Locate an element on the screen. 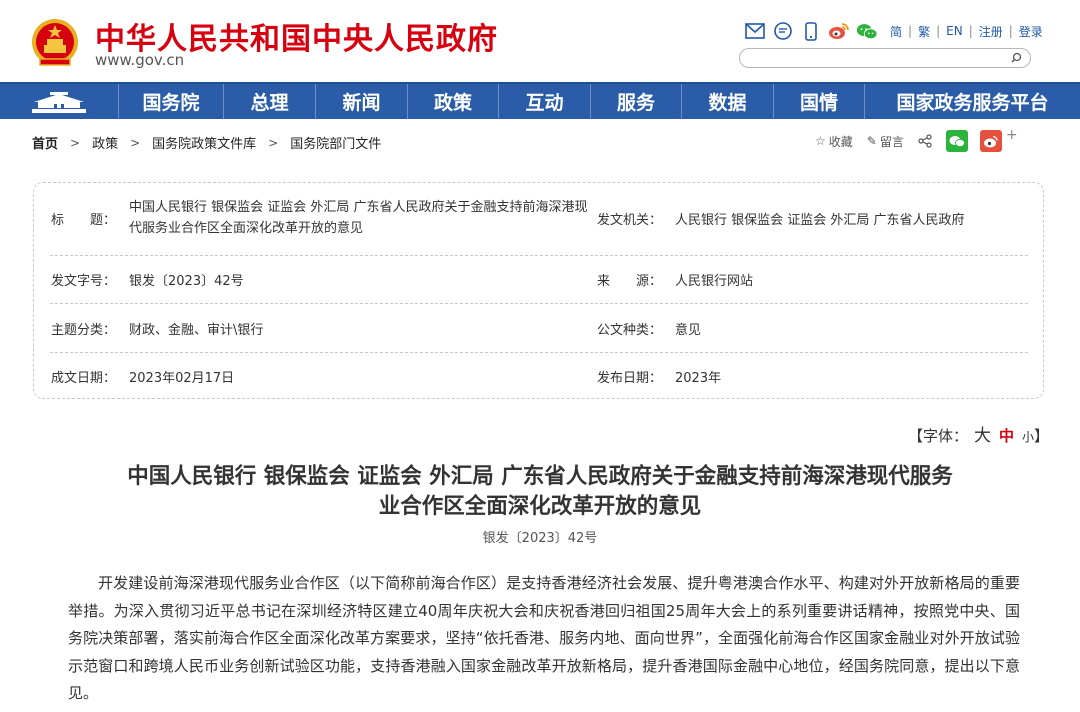 This screenshot has width=1080, height=712. pencil-icon: ✎ is located at coordinates (871, 141).